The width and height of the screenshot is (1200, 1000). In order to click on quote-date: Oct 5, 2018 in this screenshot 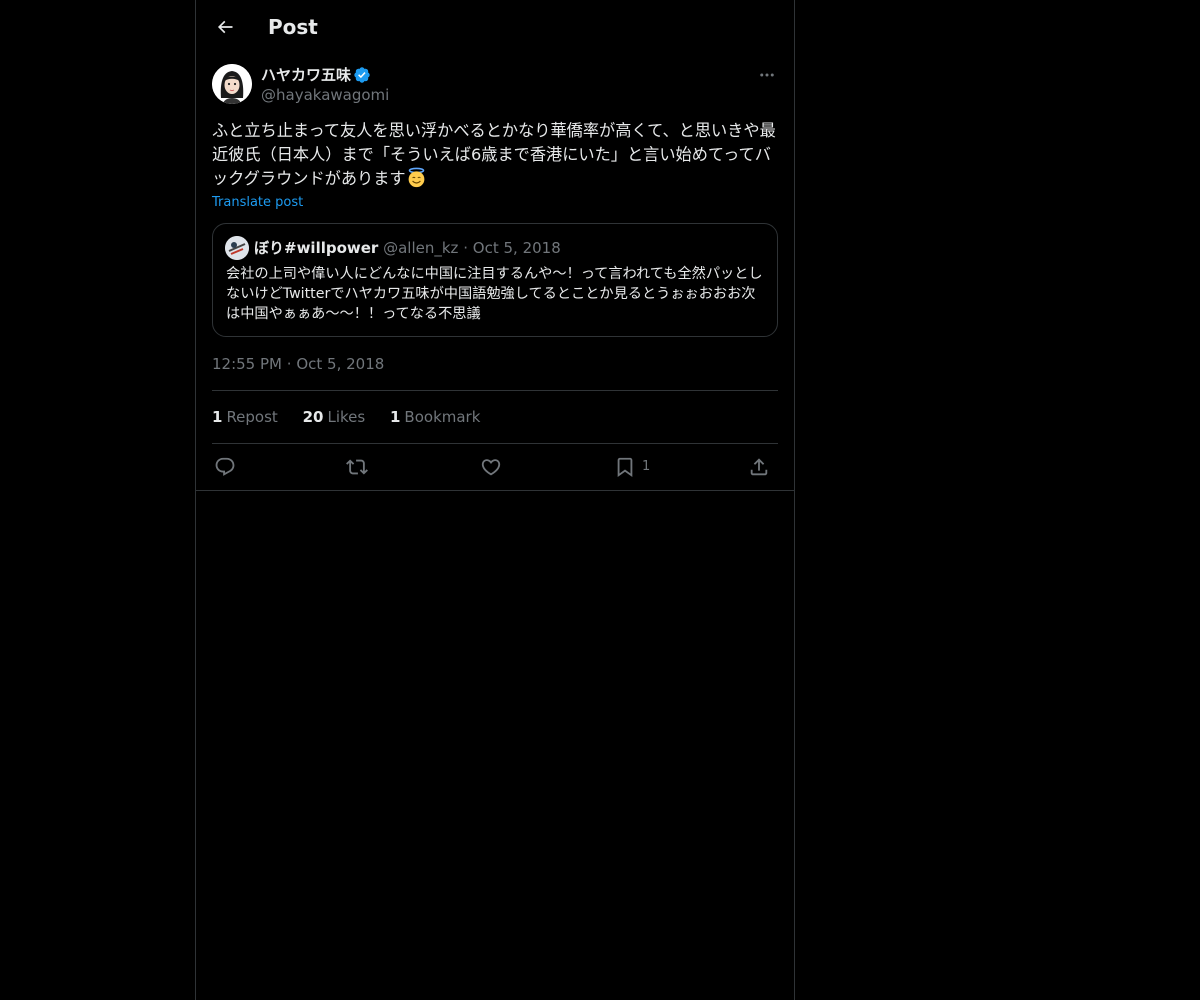, I will do `click(516, 248)`.